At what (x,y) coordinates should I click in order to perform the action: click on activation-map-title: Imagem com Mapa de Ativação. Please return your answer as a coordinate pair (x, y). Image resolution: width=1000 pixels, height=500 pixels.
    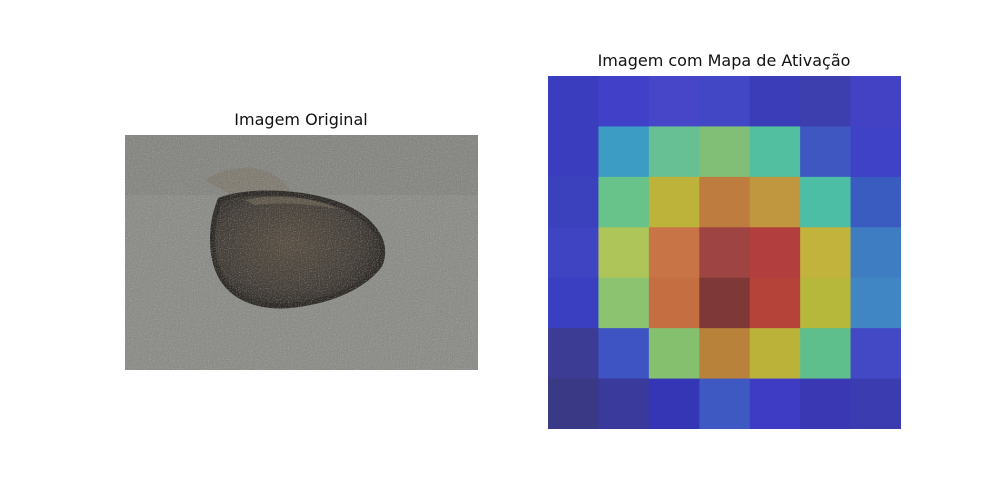
    Looking at the image, I should click on (724, 60).